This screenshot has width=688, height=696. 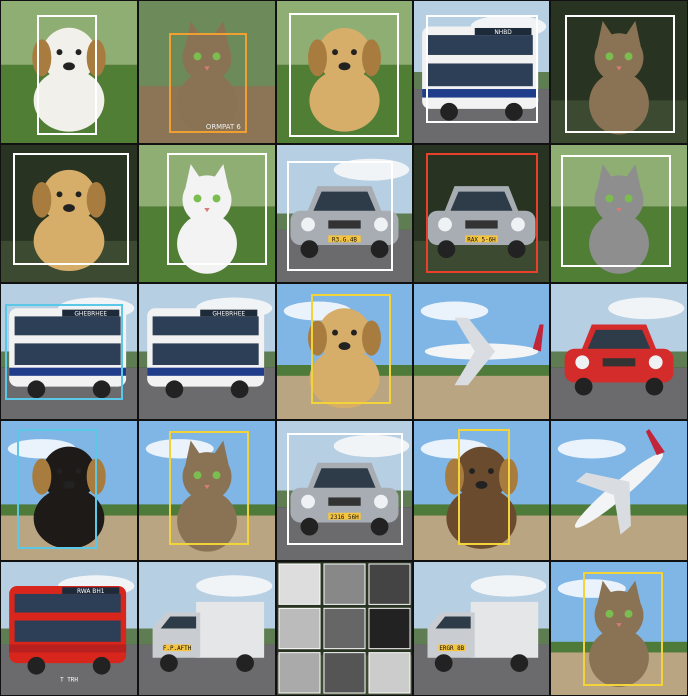 I want to click on collage-image, so click(x=344, y=628).